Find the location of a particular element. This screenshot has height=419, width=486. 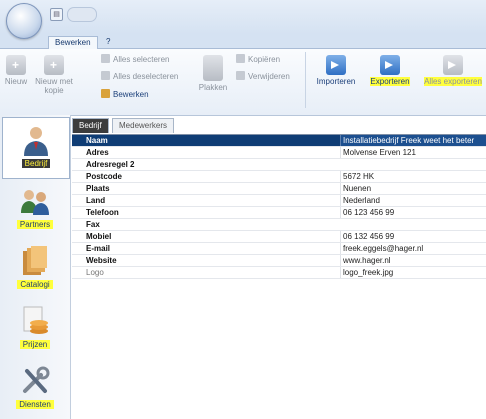

sidebar-item-diensten: Diensten is located at coordinates (35, 387).